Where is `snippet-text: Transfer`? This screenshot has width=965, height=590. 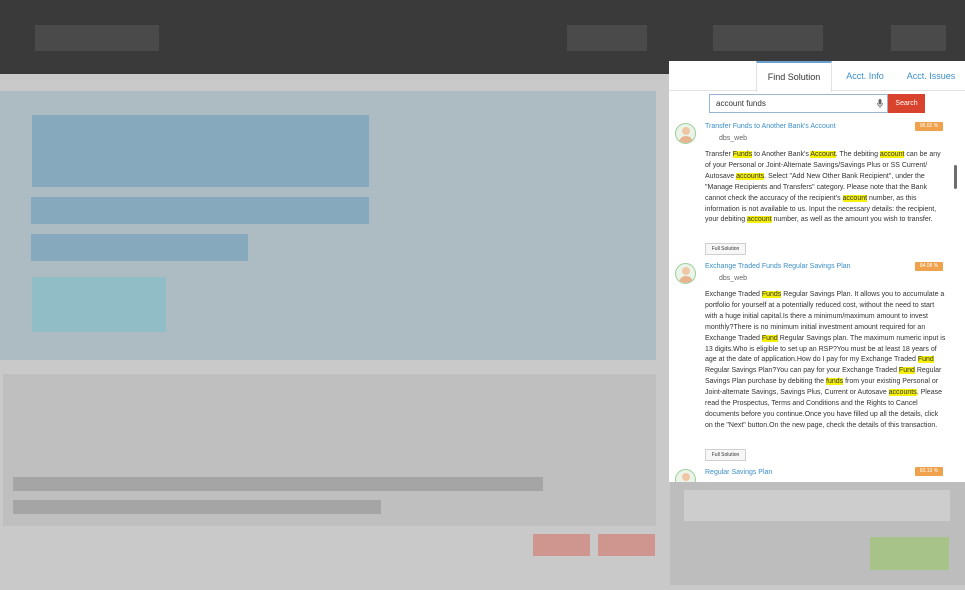
snippet-text: Transfer is located at coordinates (719, 154).